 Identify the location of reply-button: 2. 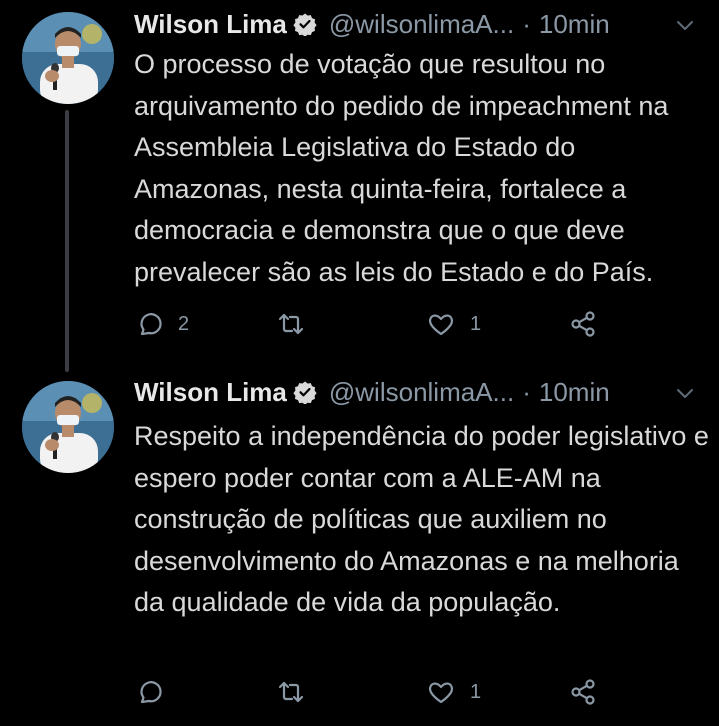
(161, 324).